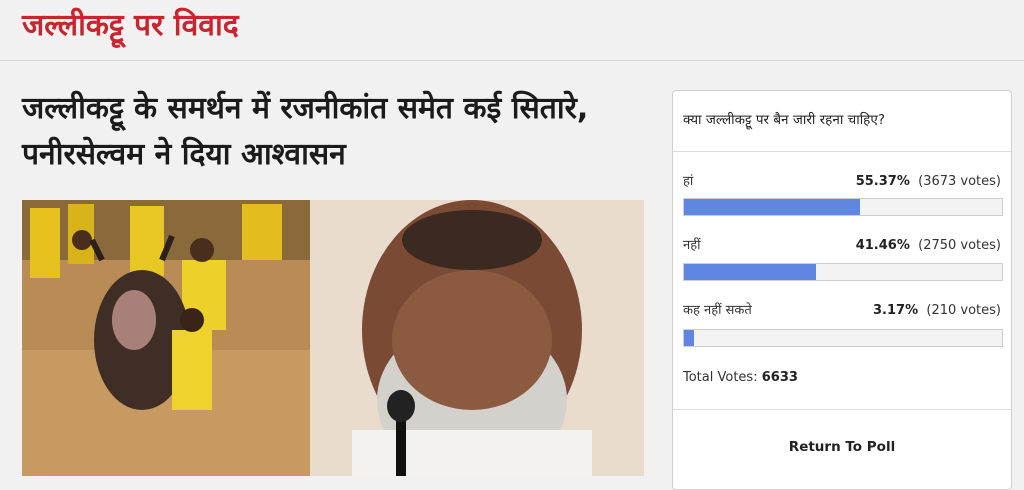 The height and width of the screenshot is (490, 1024). What do you see at coordinates (842, 447) in the screenshot?
I see `return-to-poll-button: Return To Poll` at bounding box center [842, 447].